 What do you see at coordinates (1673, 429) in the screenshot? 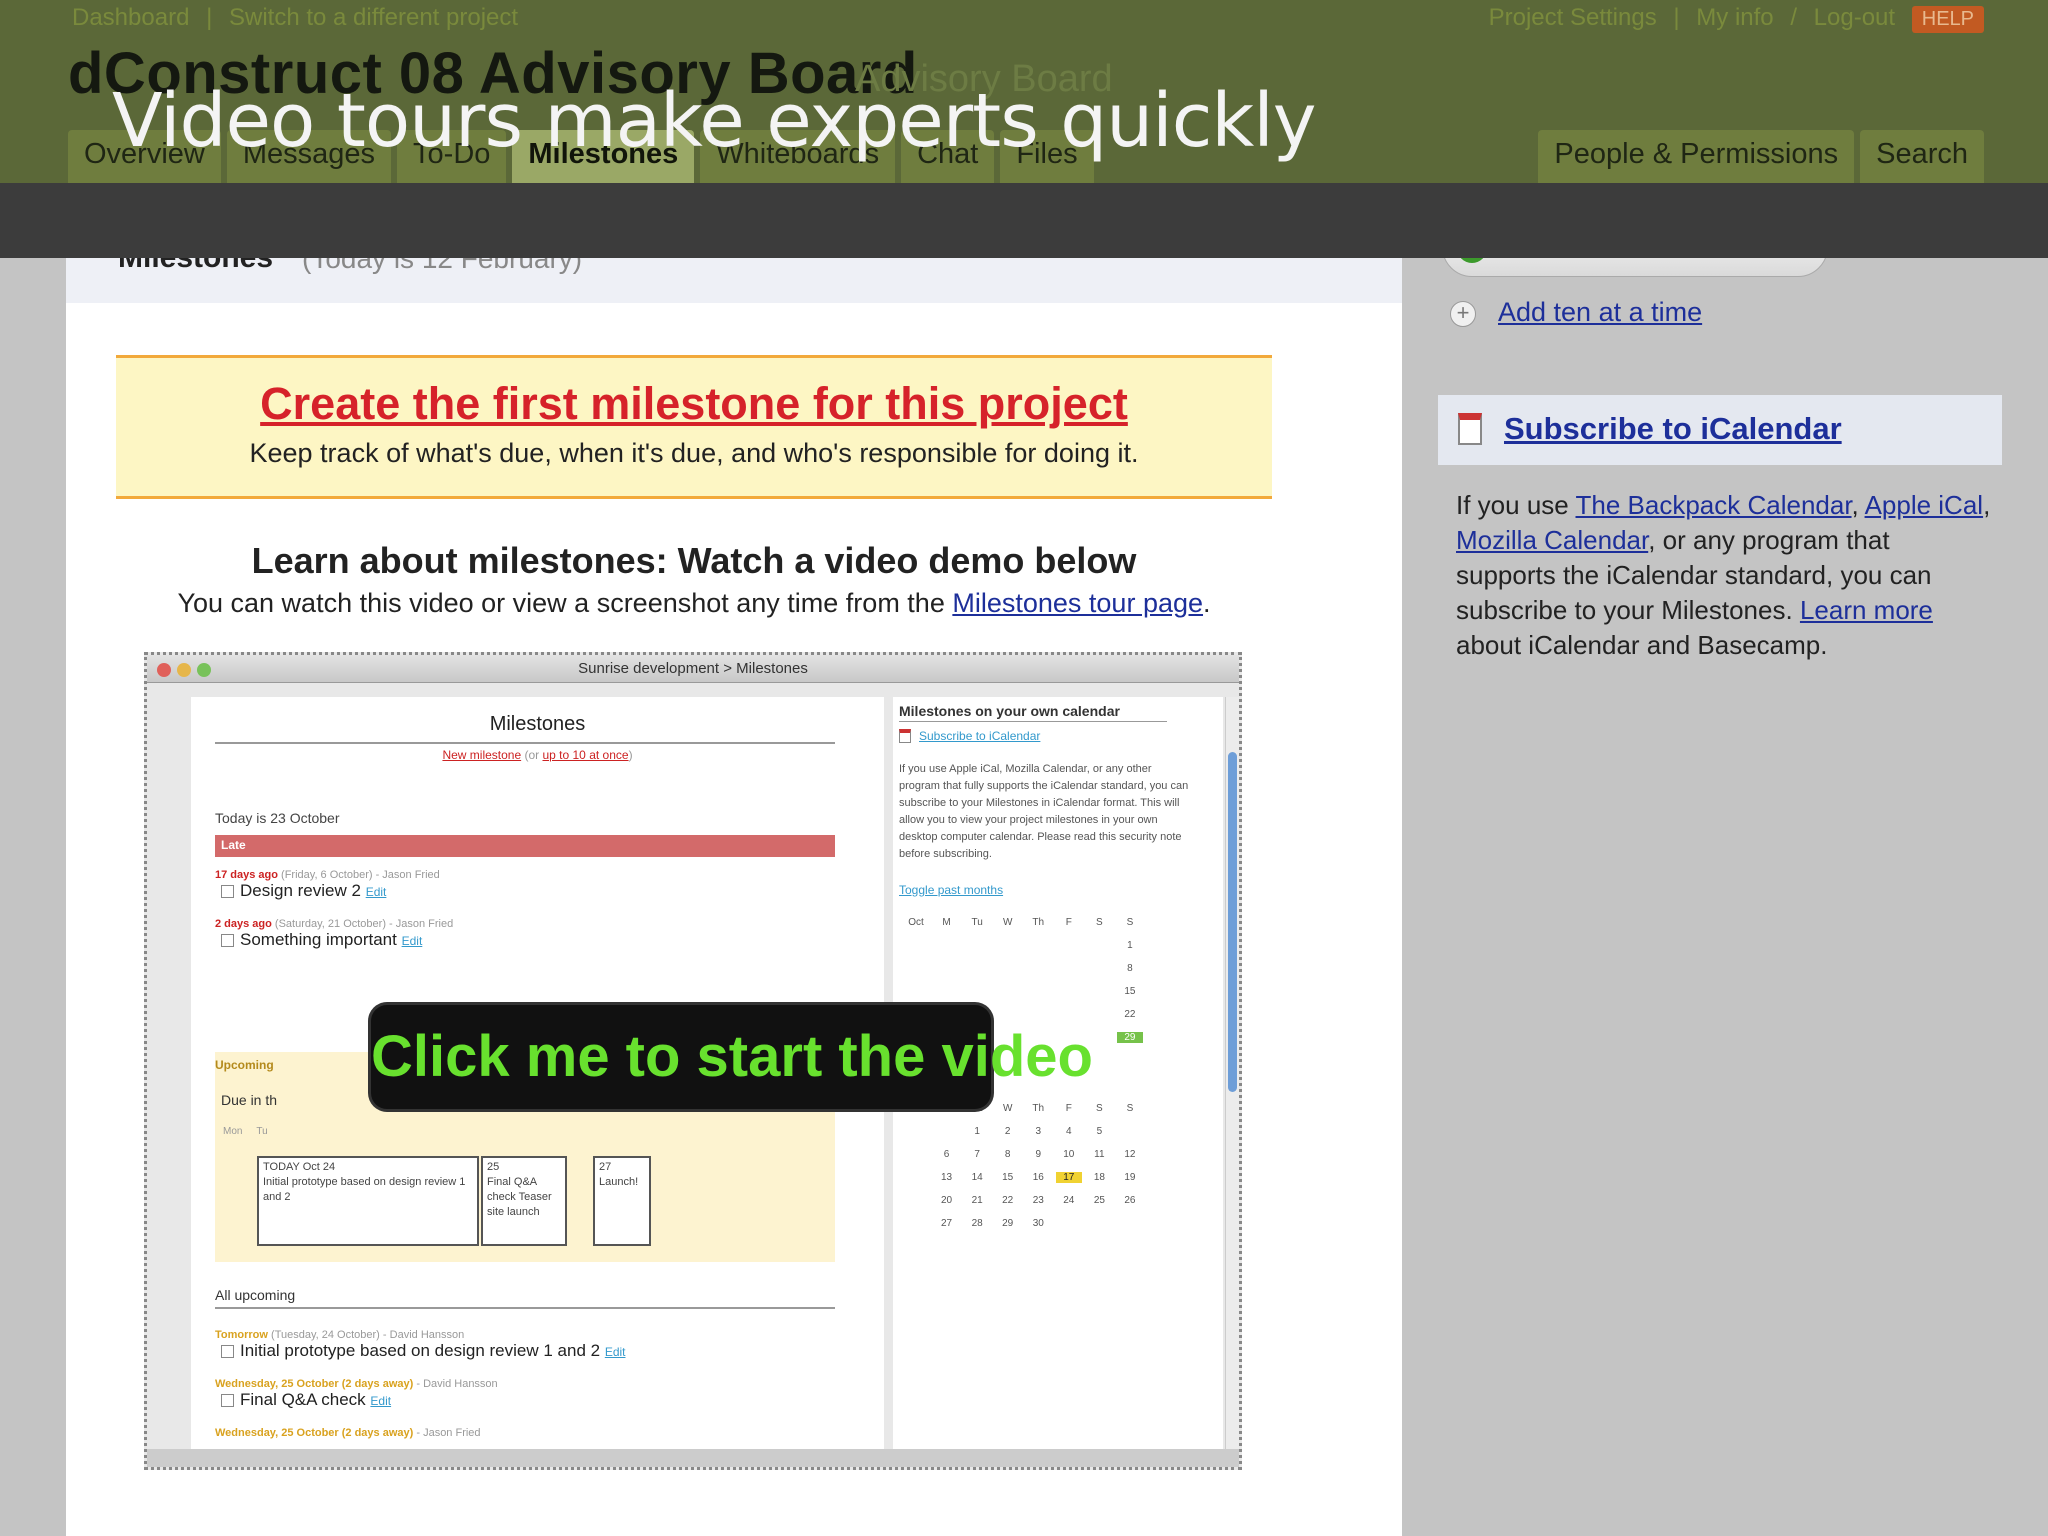
I see `subscribe-ical-link: Subscribe to iCalendar` at bounding box center [1673, 429].